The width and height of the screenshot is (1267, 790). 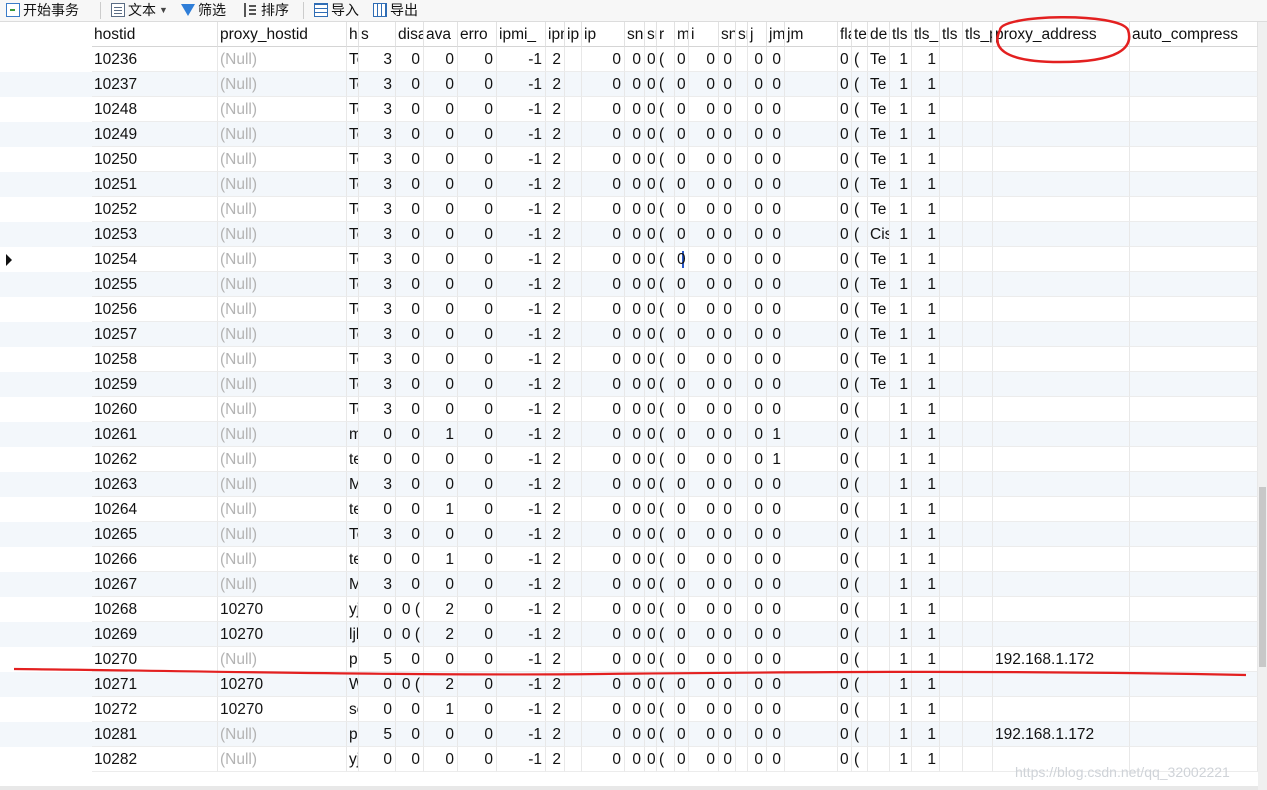 I want to click on column-header-flags: flag, so click(x=845, y=34).